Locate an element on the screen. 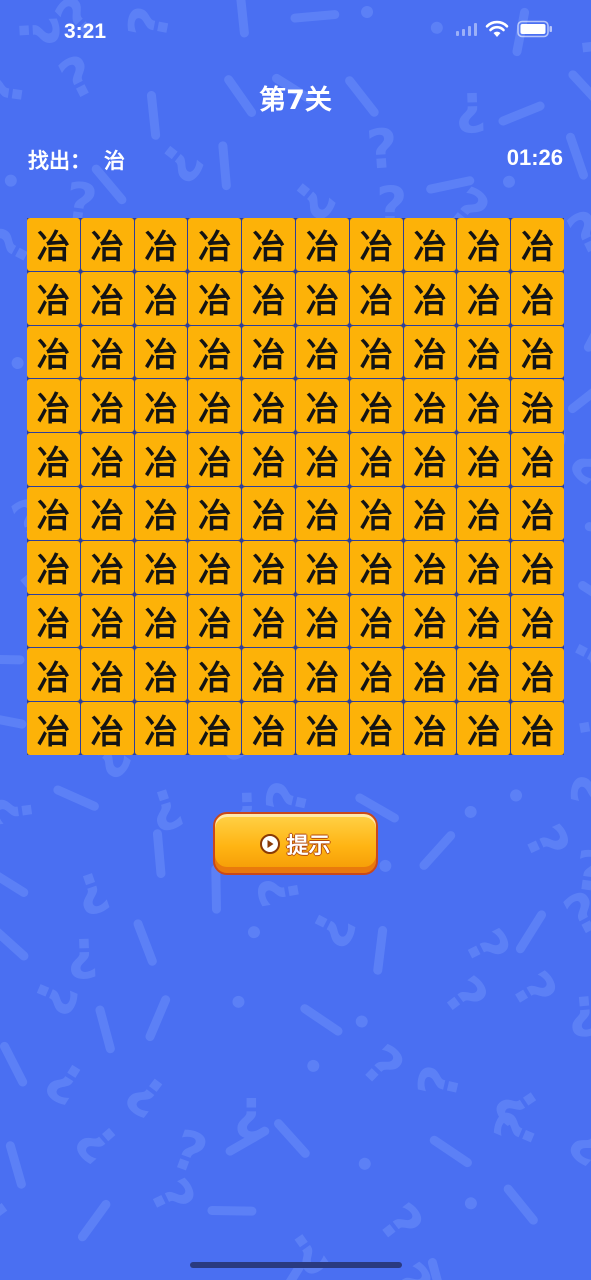 The image size is (591, 1280). home-indicator is located at coordinates (296, 1265).